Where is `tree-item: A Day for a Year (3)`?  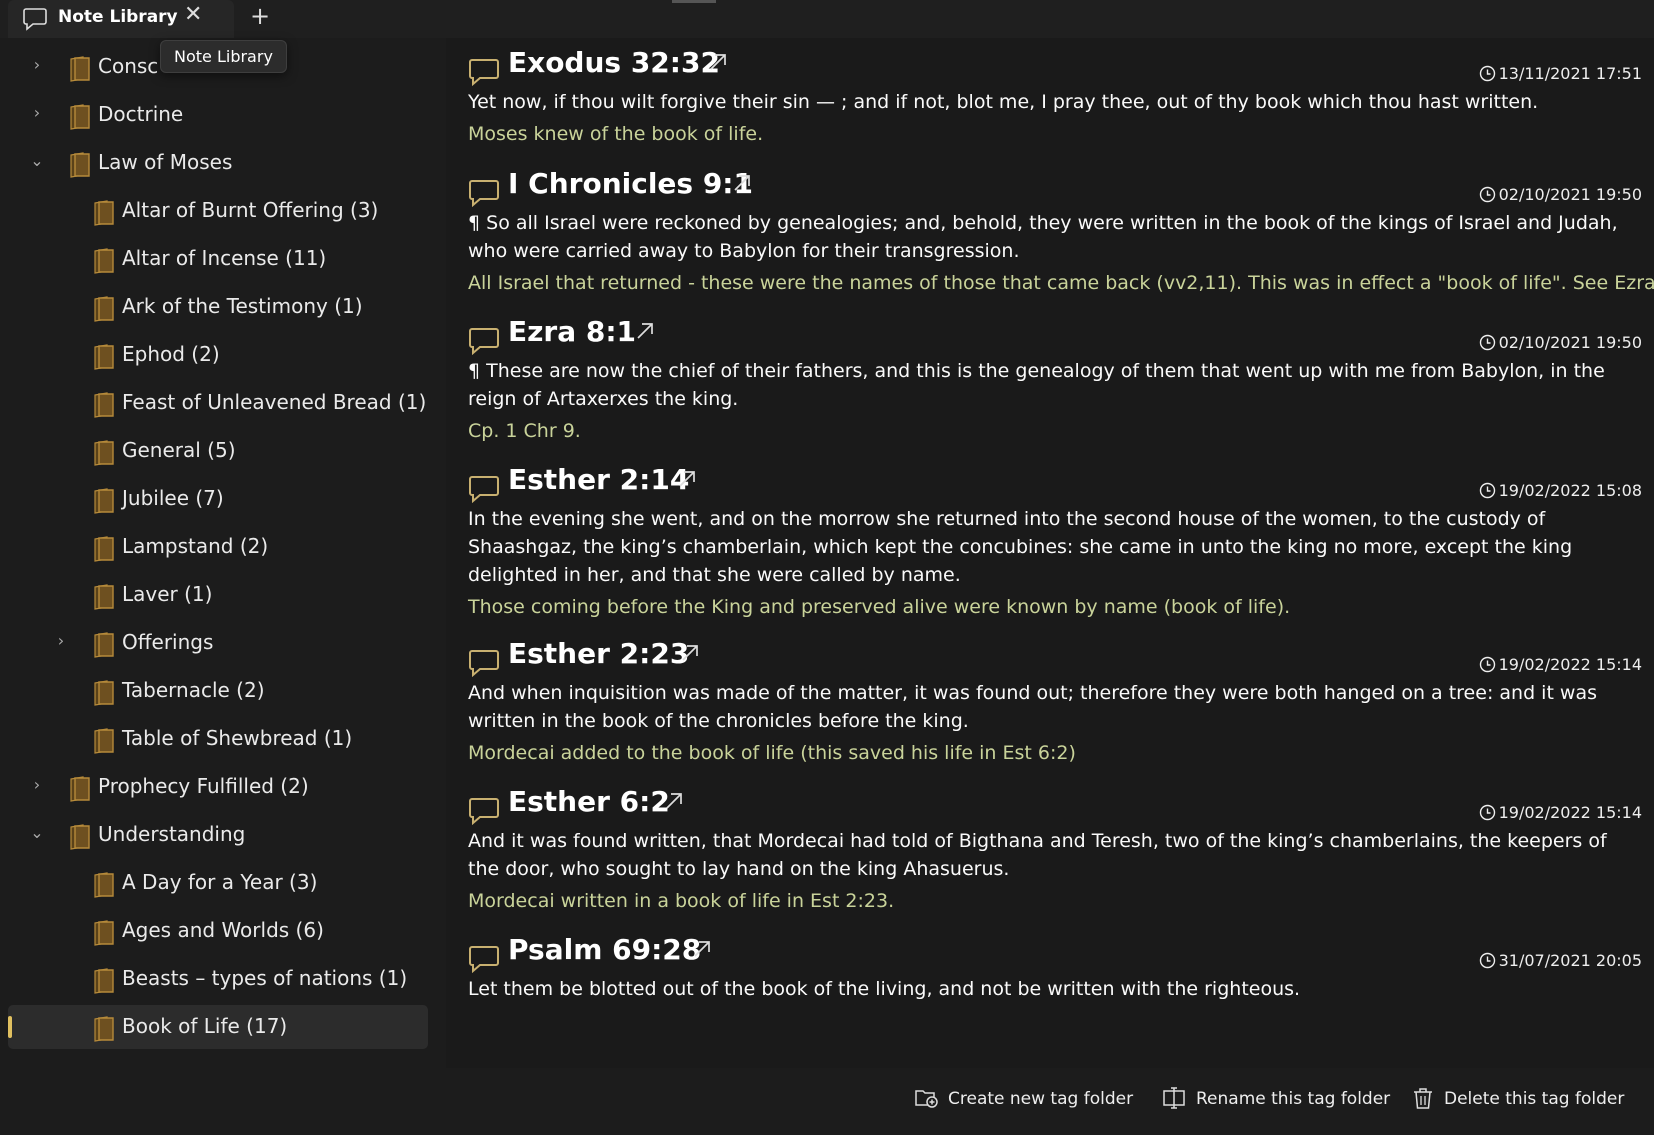
tree-item: A Day for a Year (3) is located at coordinates (218, 883).